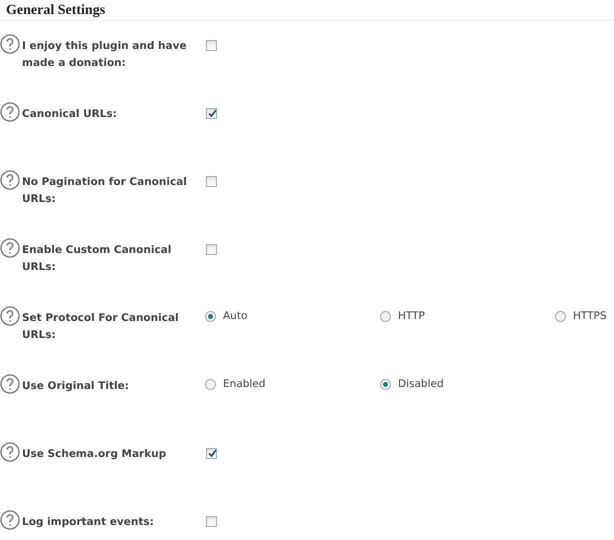 The width and height of the screenshot is (614, 540). I want to click on setting-label: No Pagination for Canonical URLs:, so click(105, 191).